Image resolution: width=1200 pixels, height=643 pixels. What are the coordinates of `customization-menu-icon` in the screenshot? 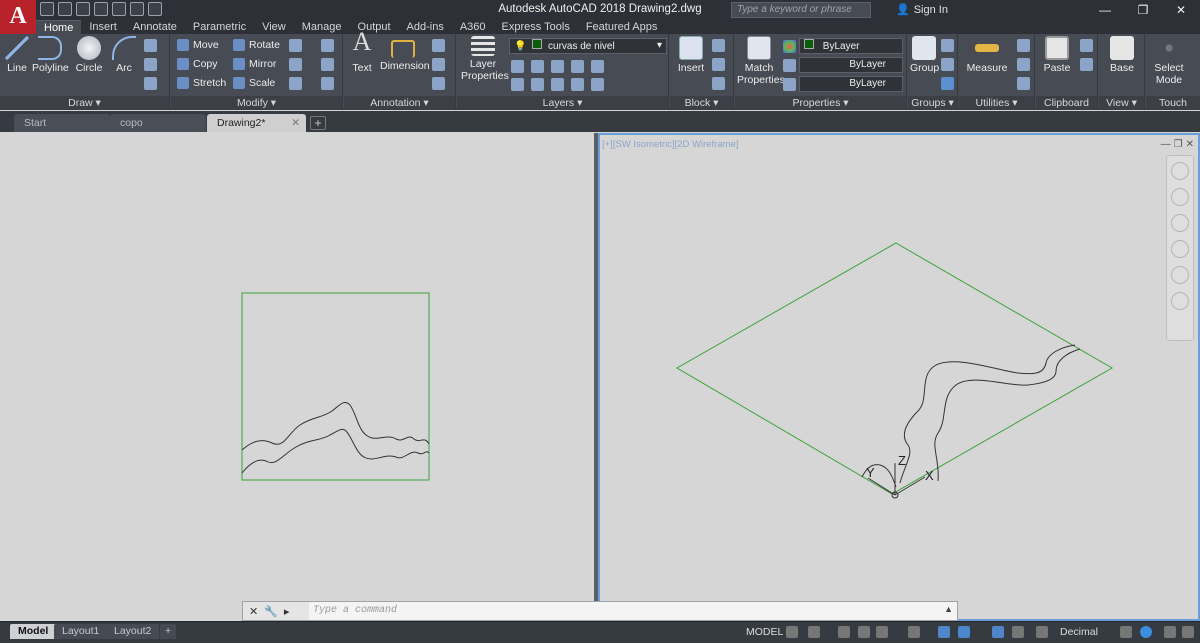 It's located at (1188, 632).